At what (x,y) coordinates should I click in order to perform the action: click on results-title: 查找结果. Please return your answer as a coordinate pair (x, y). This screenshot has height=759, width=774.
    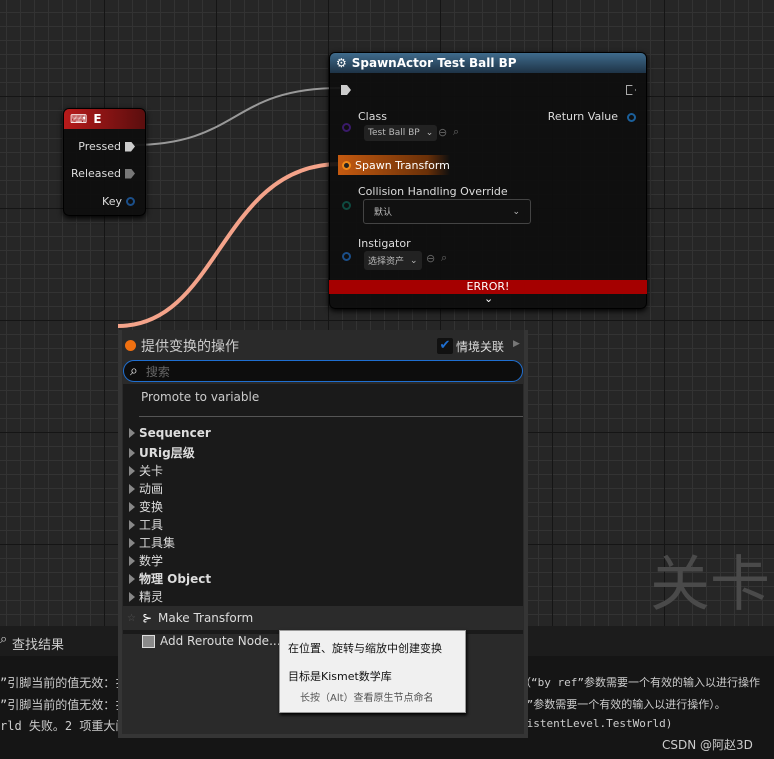
    Looking at the image, I should click on (38, 643).